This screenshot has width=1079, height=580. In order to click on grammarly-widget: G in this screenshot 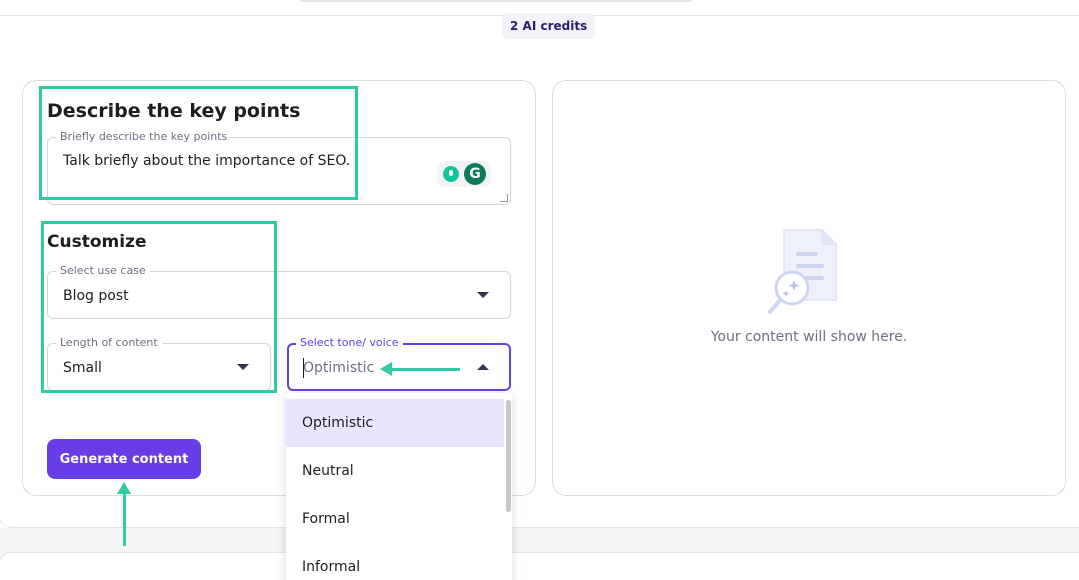, I will do `click(464, 174)`.